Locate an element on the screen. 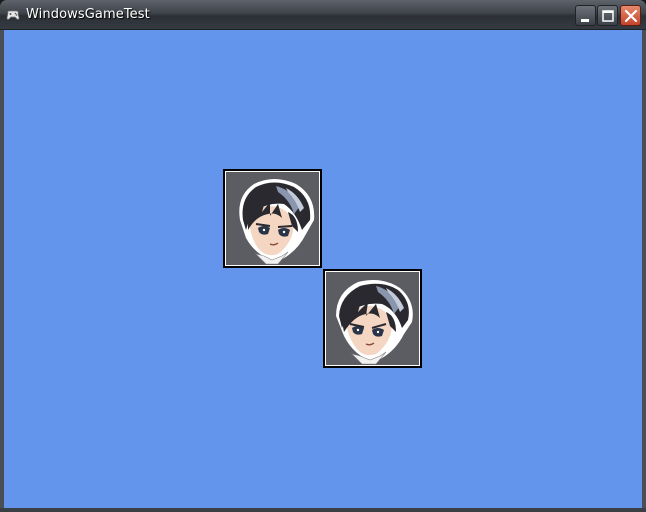 The height and width of the screenshot is (512, 646). minimize-icon is located at coordinates (585, 20).